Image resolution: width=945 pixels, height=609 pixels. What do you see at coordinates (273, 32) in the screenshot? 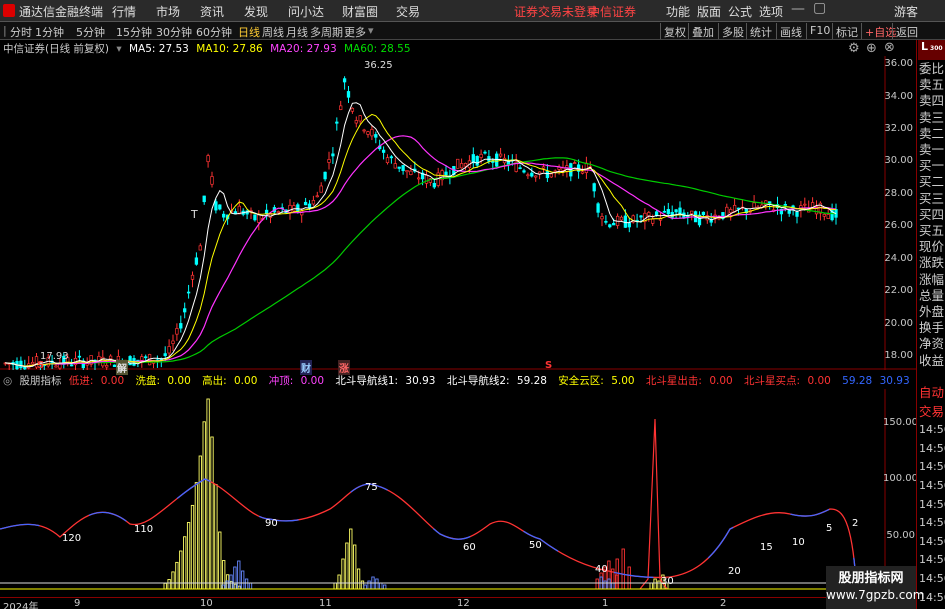
I see `period-weekly: 周线` at bounding box center [273, 32].